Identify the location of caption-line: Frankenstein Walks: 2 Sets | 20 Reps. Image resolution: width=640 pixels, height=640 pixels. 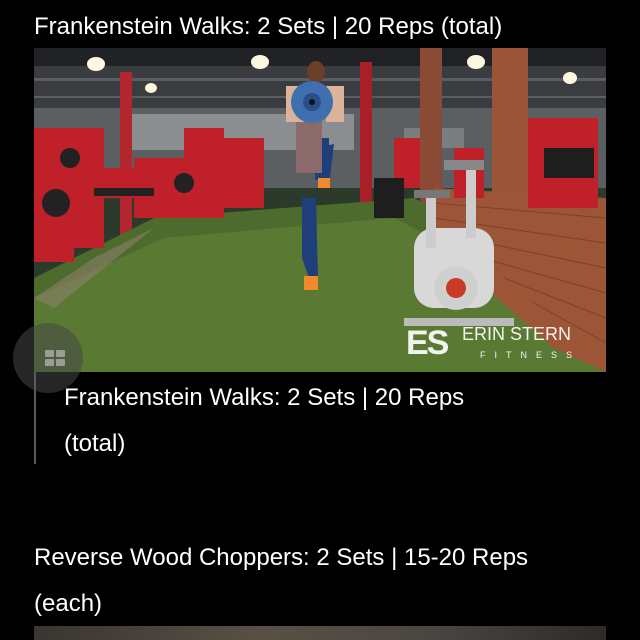
(264, 397).